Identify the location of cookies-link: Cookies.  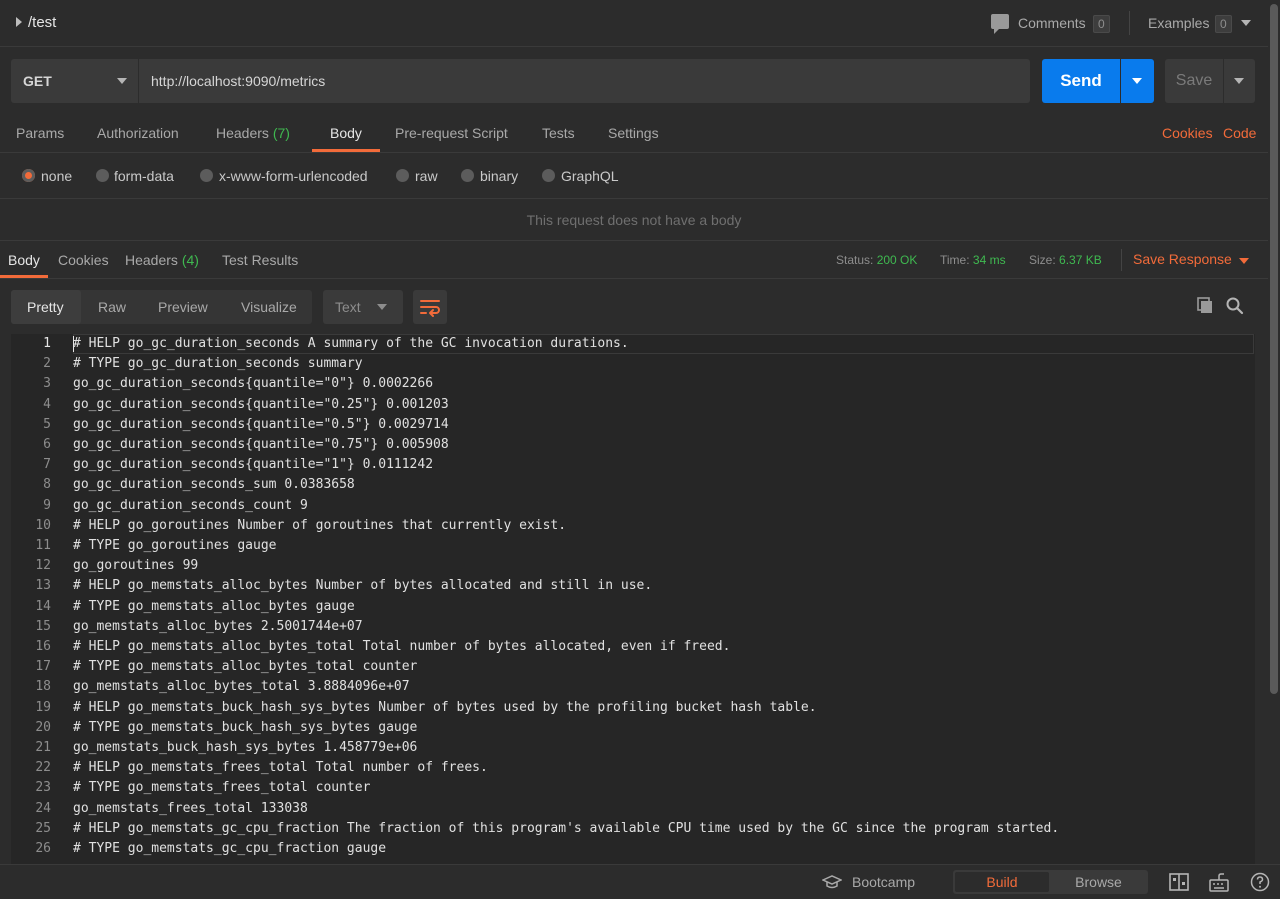
(1187, 133).